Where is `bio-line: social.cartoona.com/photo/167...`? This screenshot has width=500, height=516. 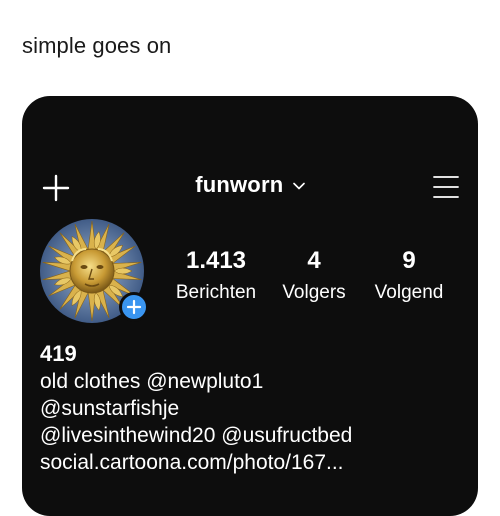 bio-line: social.cartoona.com/photo/167... is located at coordinates (255, 462).